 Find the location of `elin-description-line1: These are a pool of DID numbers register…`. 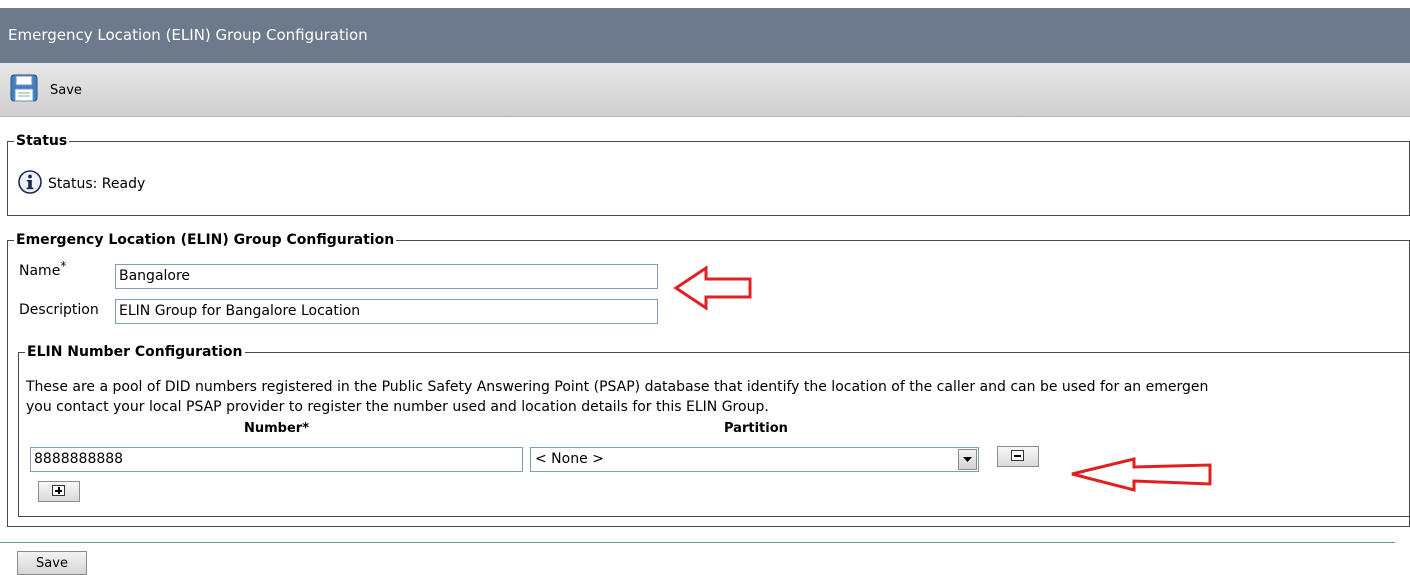

elin-description-line1: These are a pool of DID numbers register… is located at coordinates (617, 387).